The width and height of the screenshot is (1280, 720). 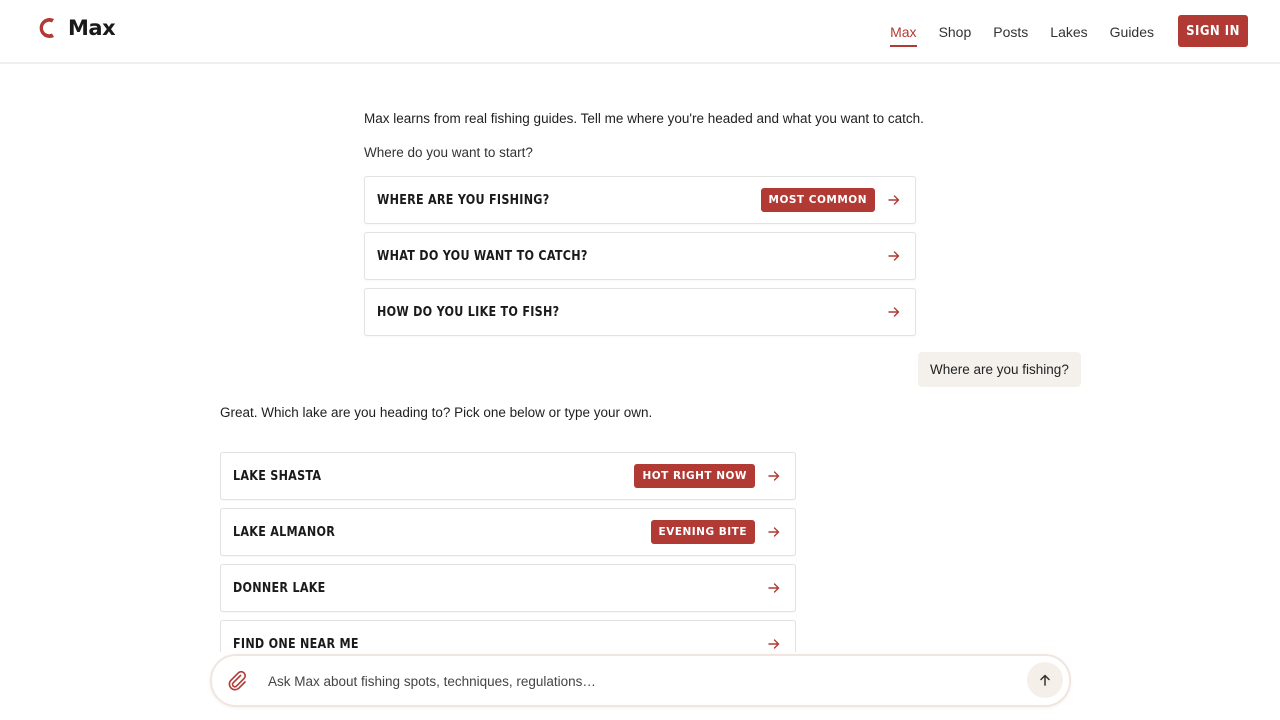 What do you see at coordinates (46, 28) in the screenshot?
I see `crescent-logo-icon` at bounding box center [46, 28].